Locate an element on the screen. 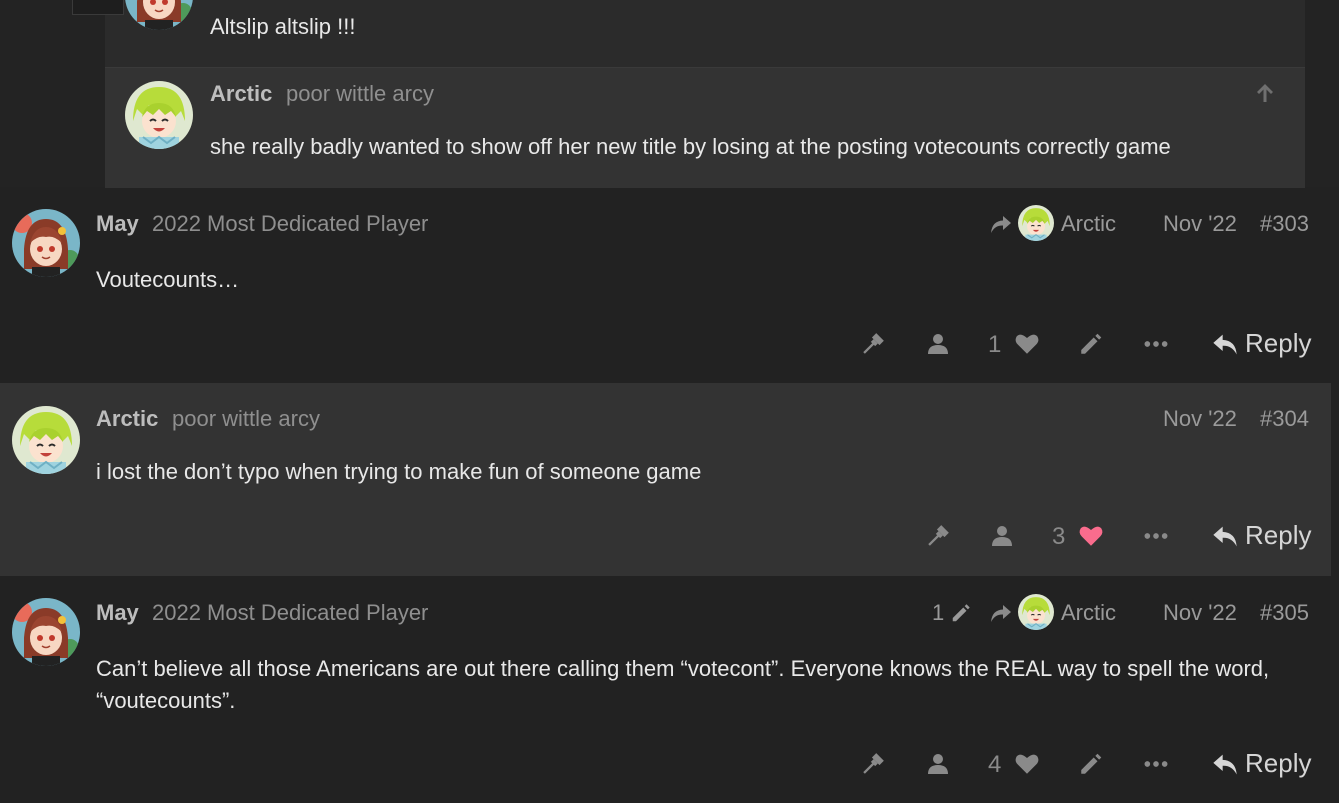 The height and width of the screenshot is (803, 1339). heart-icon-liked is located at coordinates (1091, 536).